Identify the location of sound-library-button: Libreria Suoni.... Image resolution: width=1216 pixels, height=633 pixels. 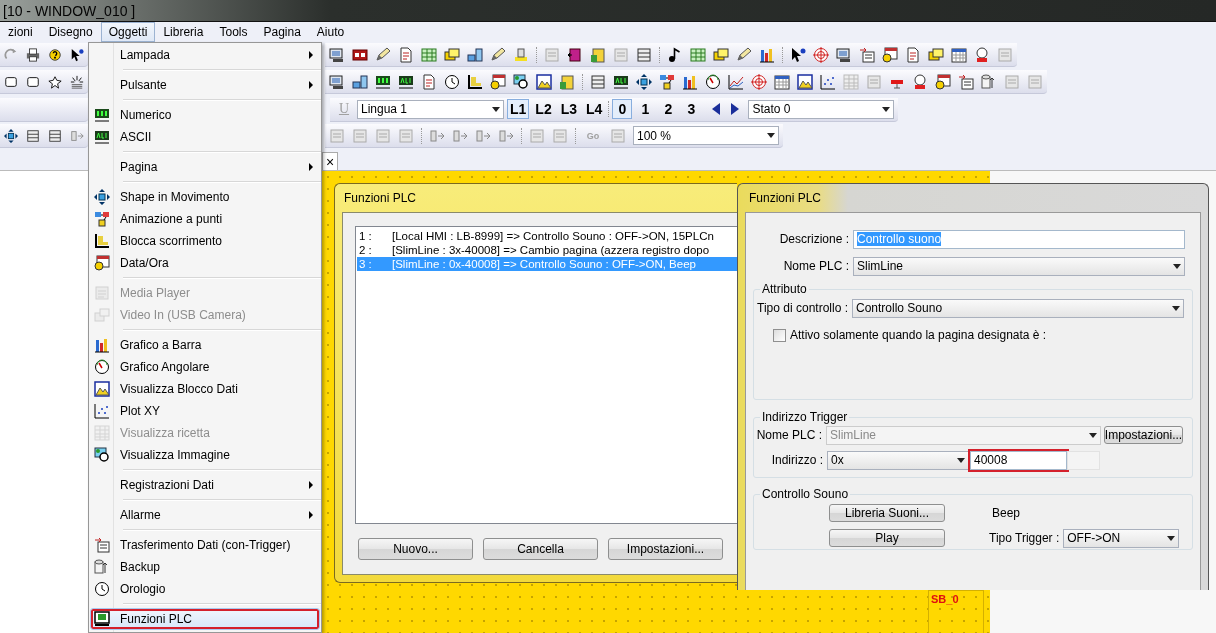
(887, 513).